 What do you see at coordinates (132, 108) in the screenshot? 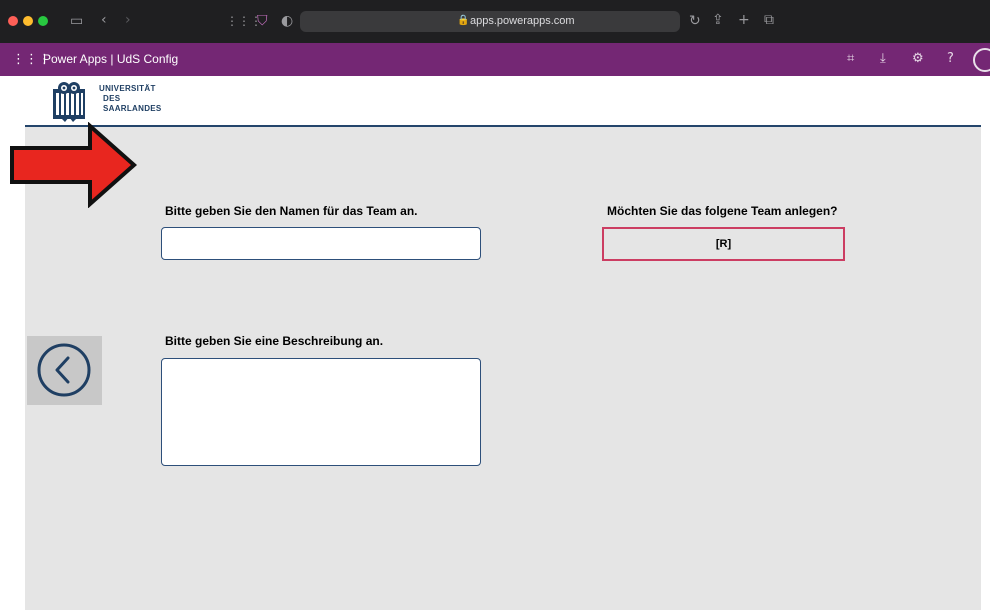
I see `logo-line-3: SAARLANDES` at bounding box center [132, 108].